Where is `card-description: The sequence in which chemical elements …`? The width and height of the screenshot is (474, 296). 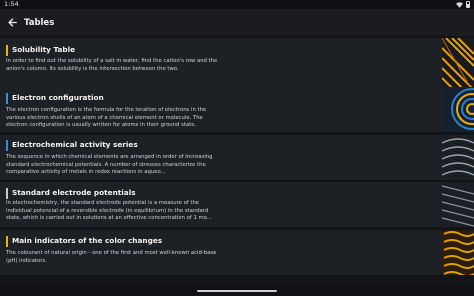
card-description: The sequence in which chemical elements … is located at coordinates (109, 165).